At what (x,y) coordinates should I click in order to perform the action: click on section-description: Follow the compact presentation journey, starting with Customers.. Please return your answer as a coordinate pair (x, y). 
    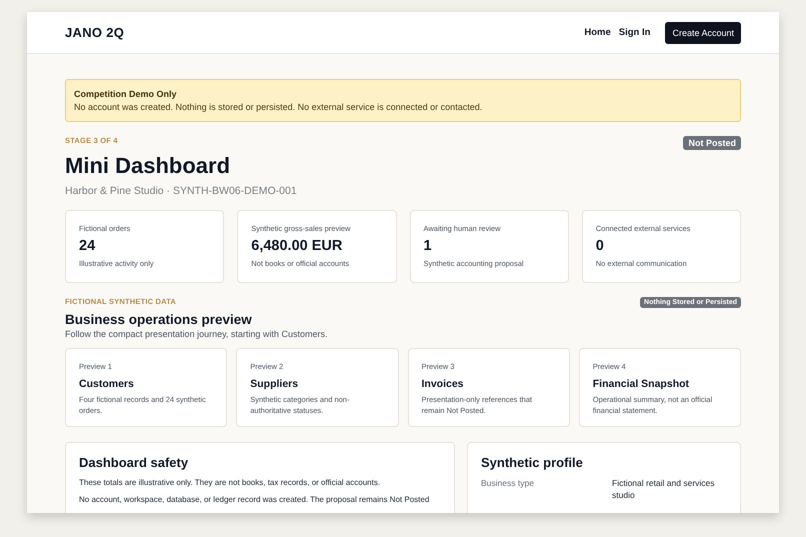
    Looking at the image, I should click on (196, 334).